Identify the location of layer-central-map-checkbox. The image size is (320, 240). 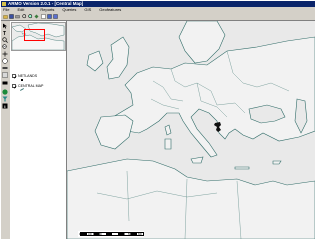
(14, 86).